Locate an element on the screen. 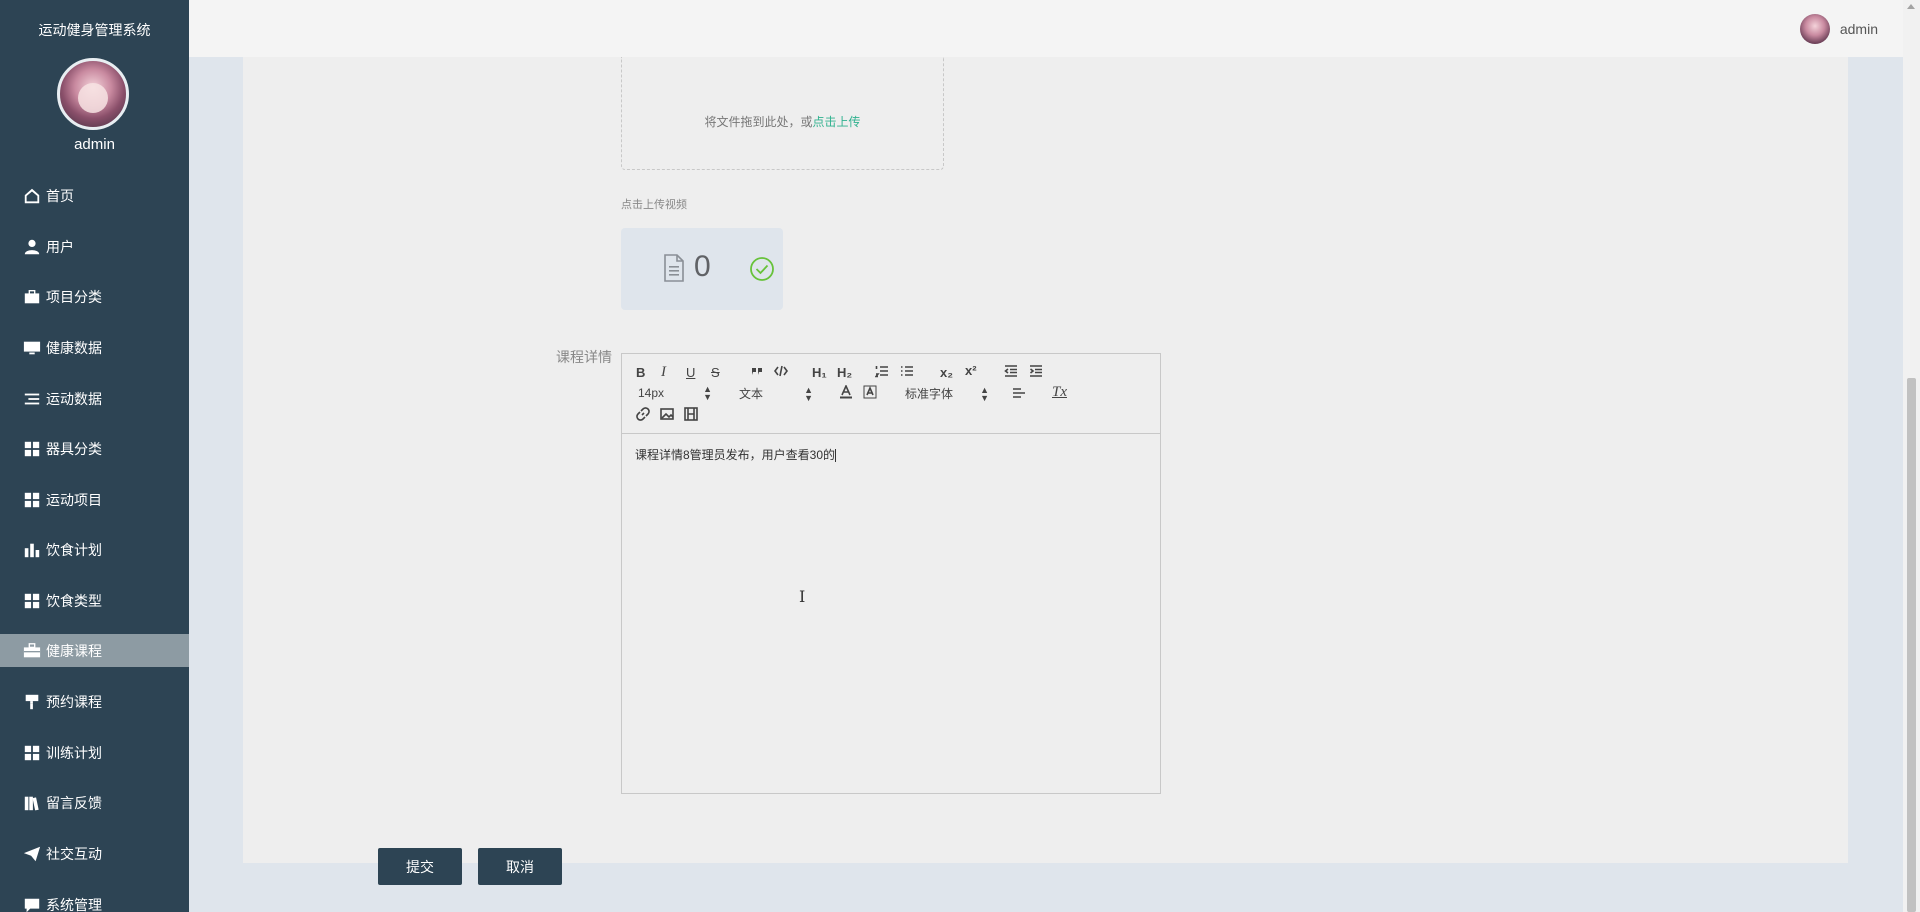  vertical-scrollbar is located at coordinates (1911, 456).